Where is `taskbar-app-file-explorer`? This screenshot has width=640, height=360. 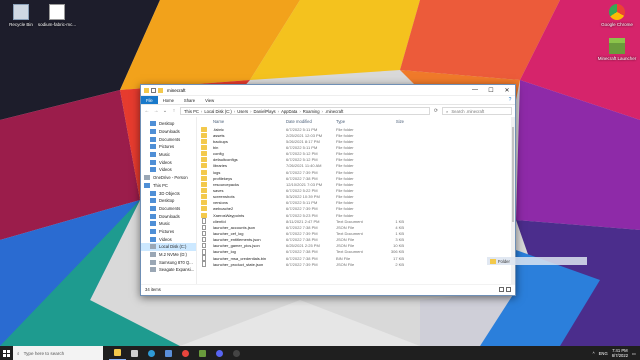
taskbar-app-file-explorer is located at coordinates (117, 353).